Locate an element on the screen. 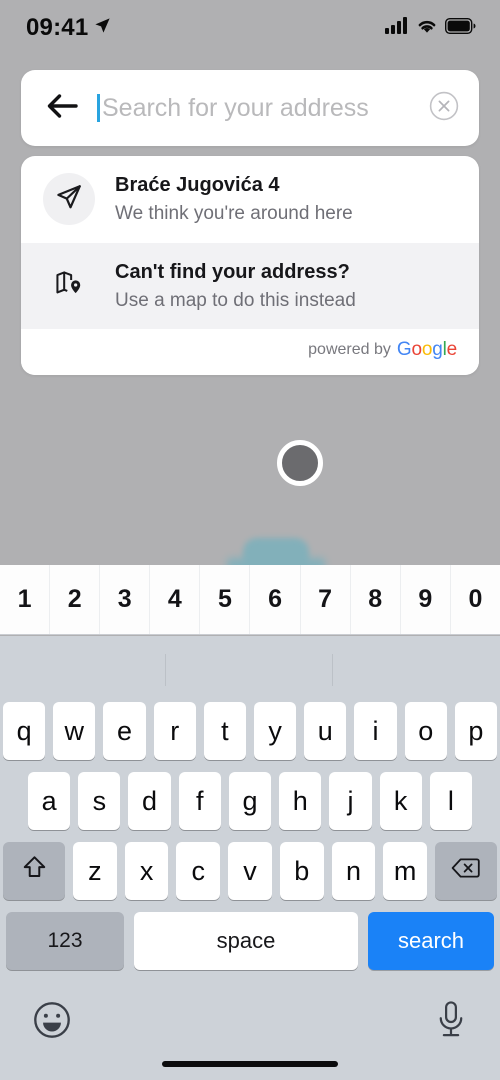 This screenshot has height=1080, width=500. letter-key-u: u is located at coordinates (325, 731).